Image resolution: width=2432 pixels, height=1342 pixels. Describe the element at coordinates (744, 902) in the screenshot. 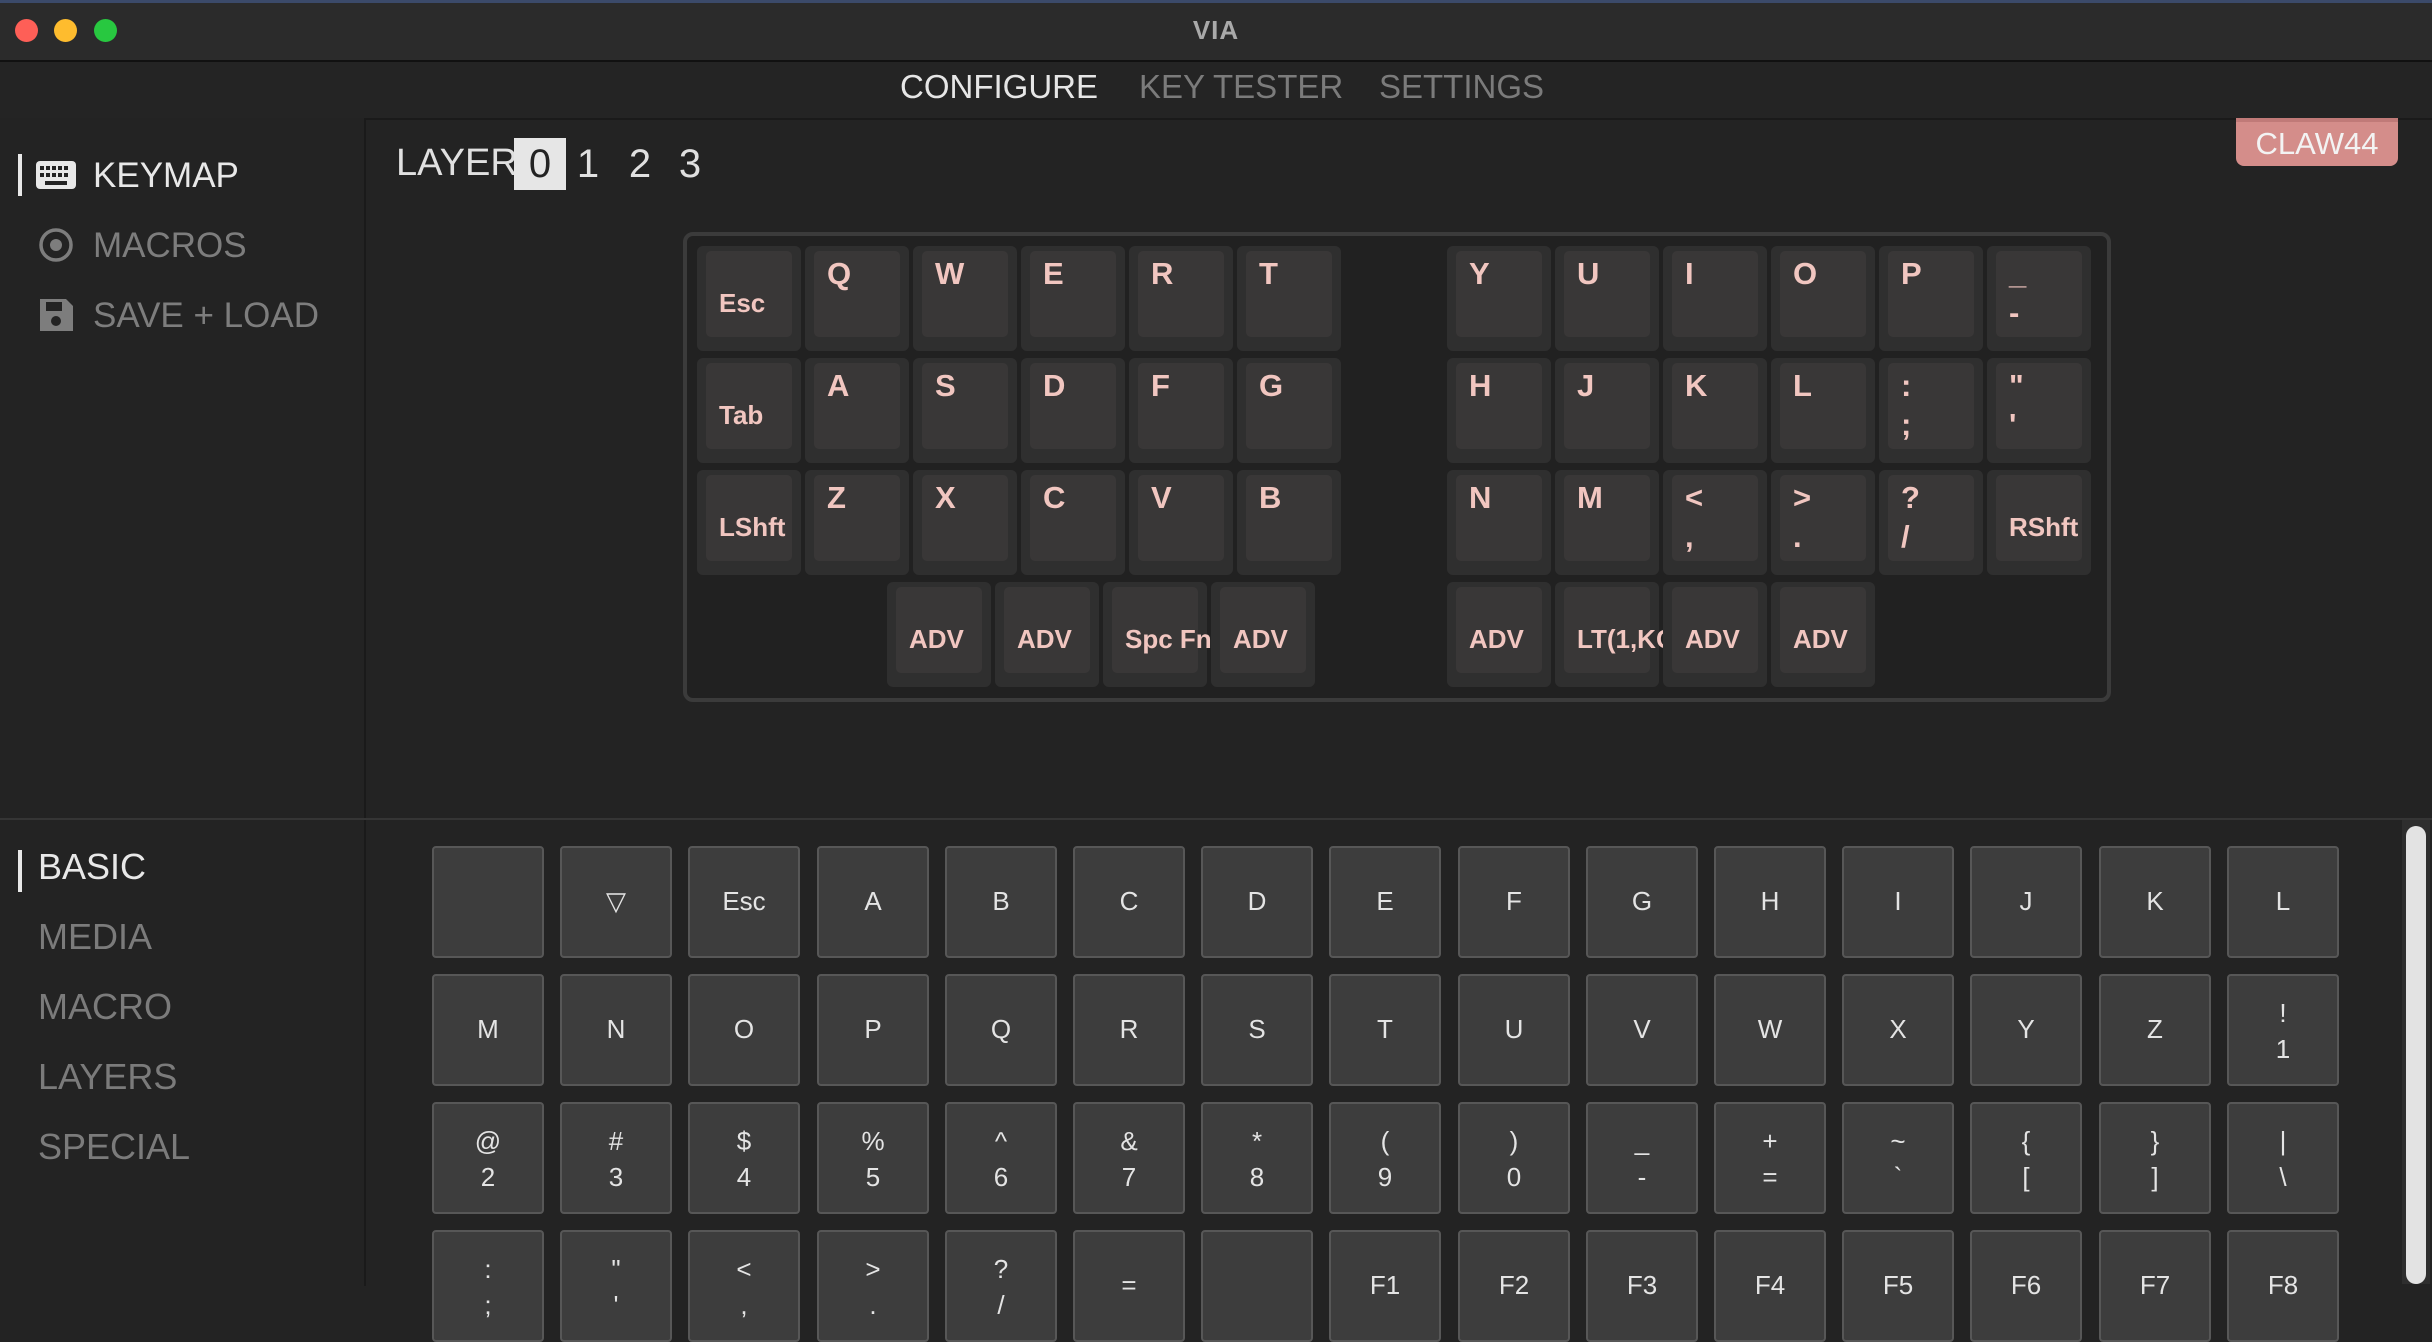

I see `palette-key: Esc` at that location.